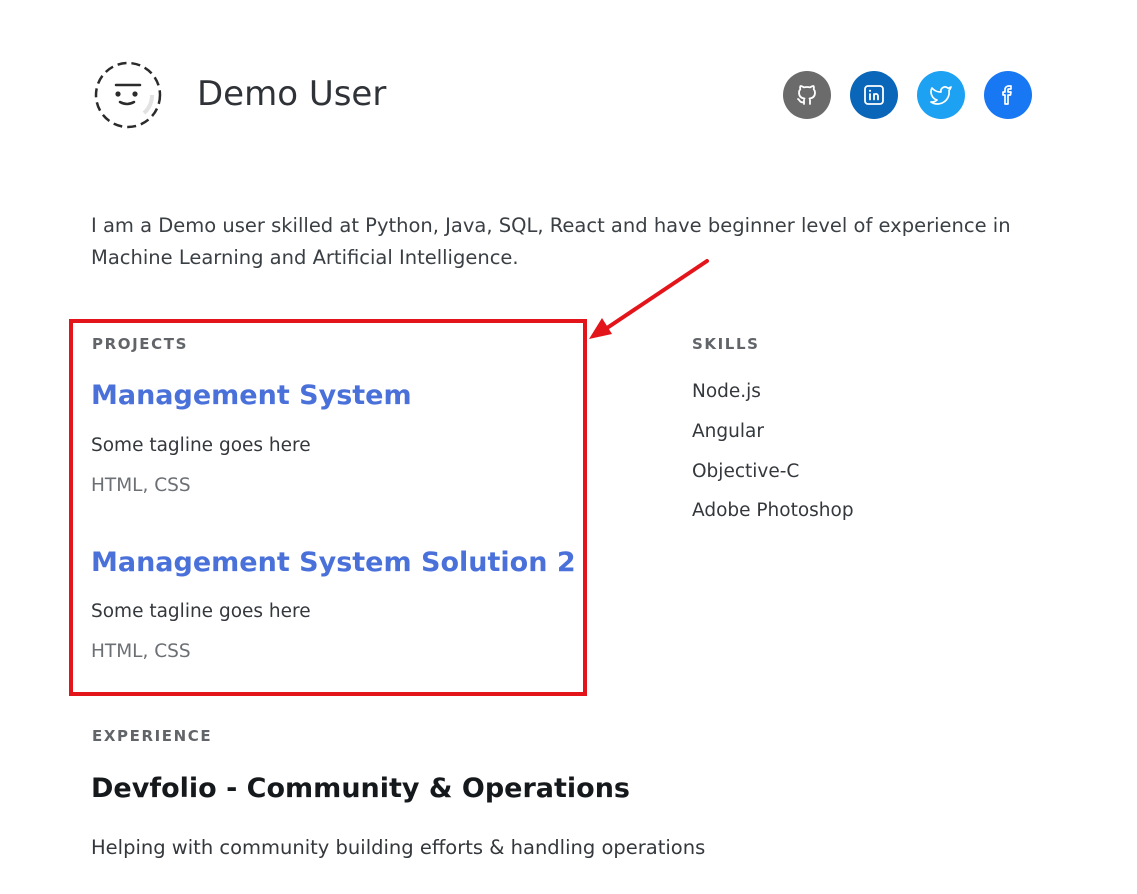  What do you see at coordinates (360, 788) in the screenshot?
I see `experience-title: Devfolio - Community & Operations` at bounding box center [360, 788].